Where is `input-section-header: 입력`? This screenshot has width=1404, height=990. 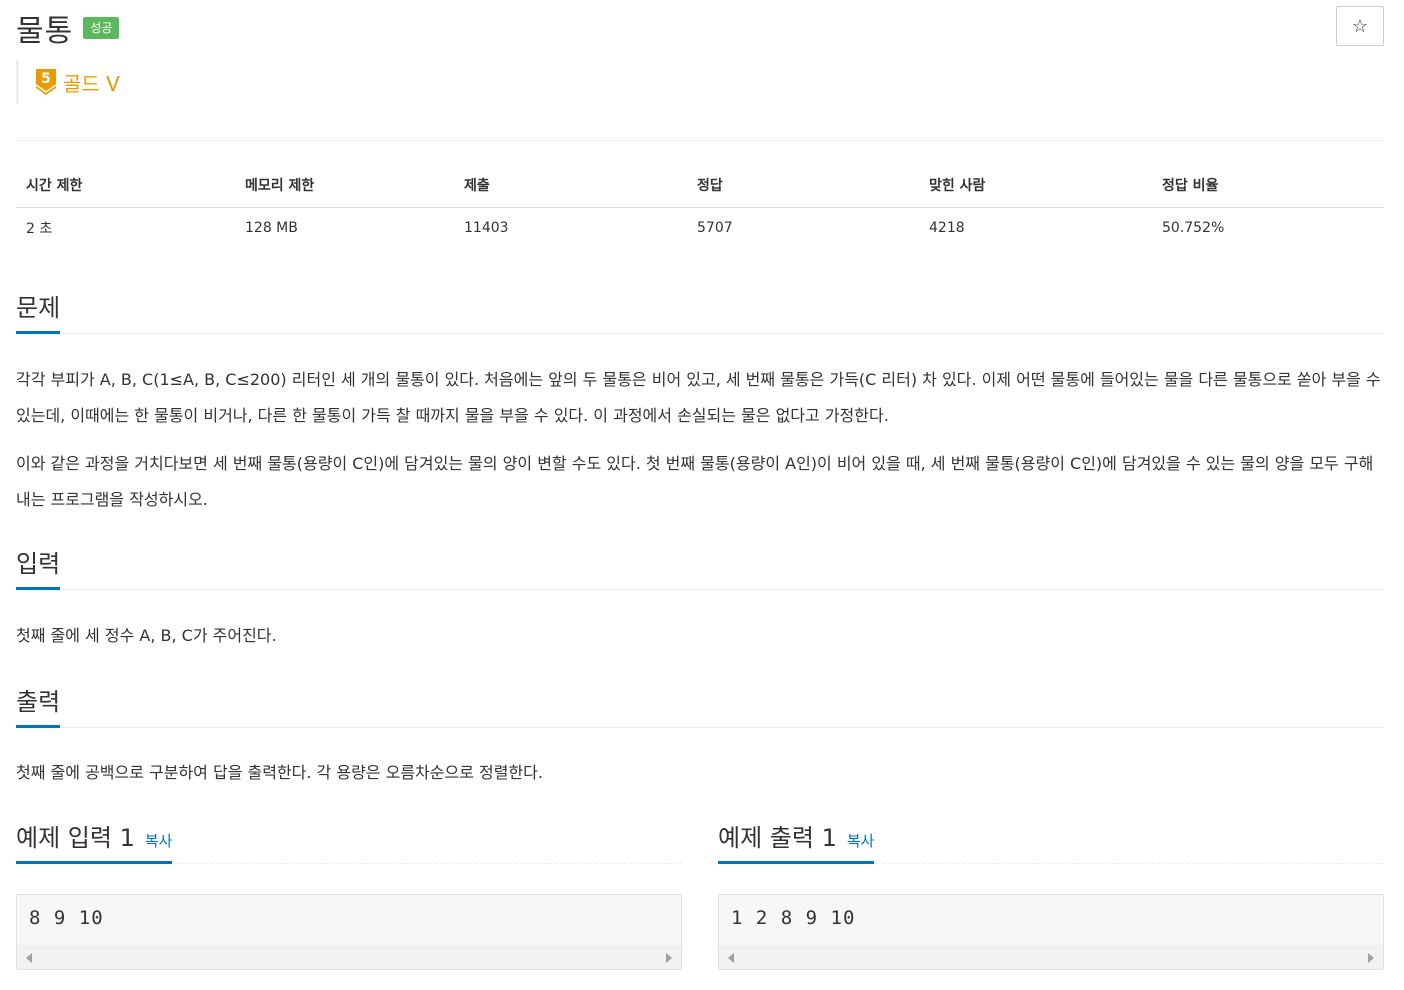
input-section-header: 입력 is located at coordinates (700, 567).